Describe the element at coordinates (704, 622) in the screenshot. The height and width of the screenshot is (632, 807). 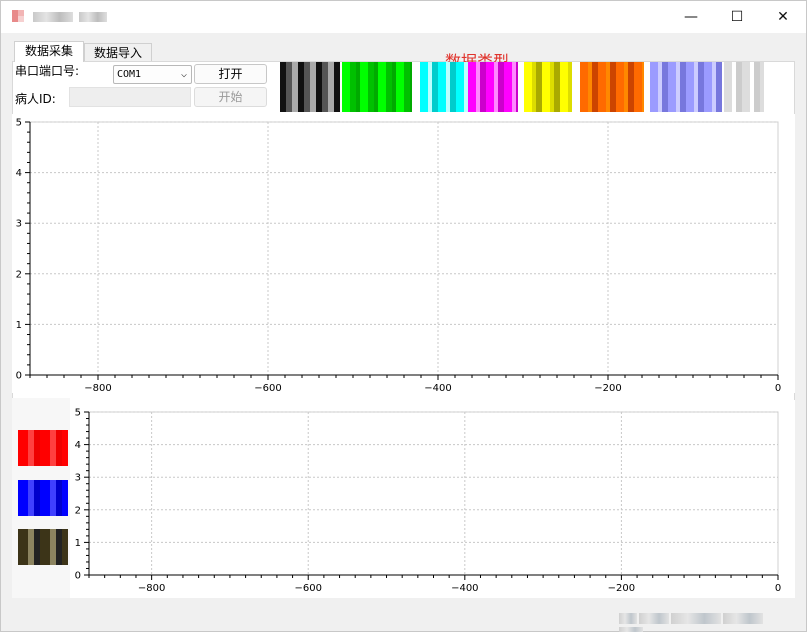
I see `status-bar` at that location.